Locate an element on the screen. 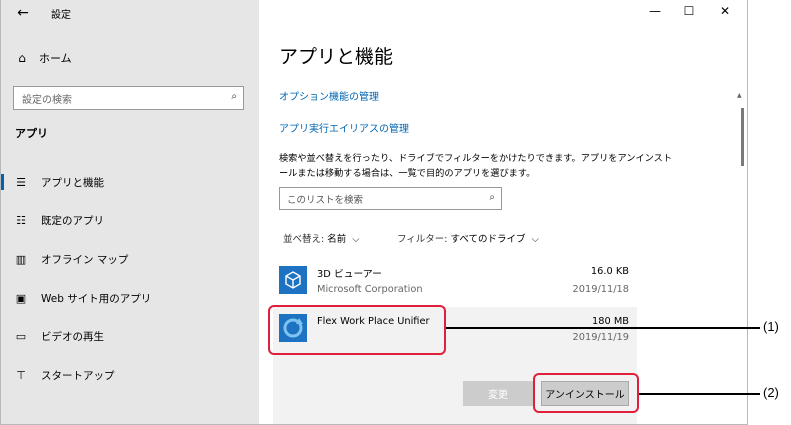  list-icon: ☰ is located at coordinates (21, 182).